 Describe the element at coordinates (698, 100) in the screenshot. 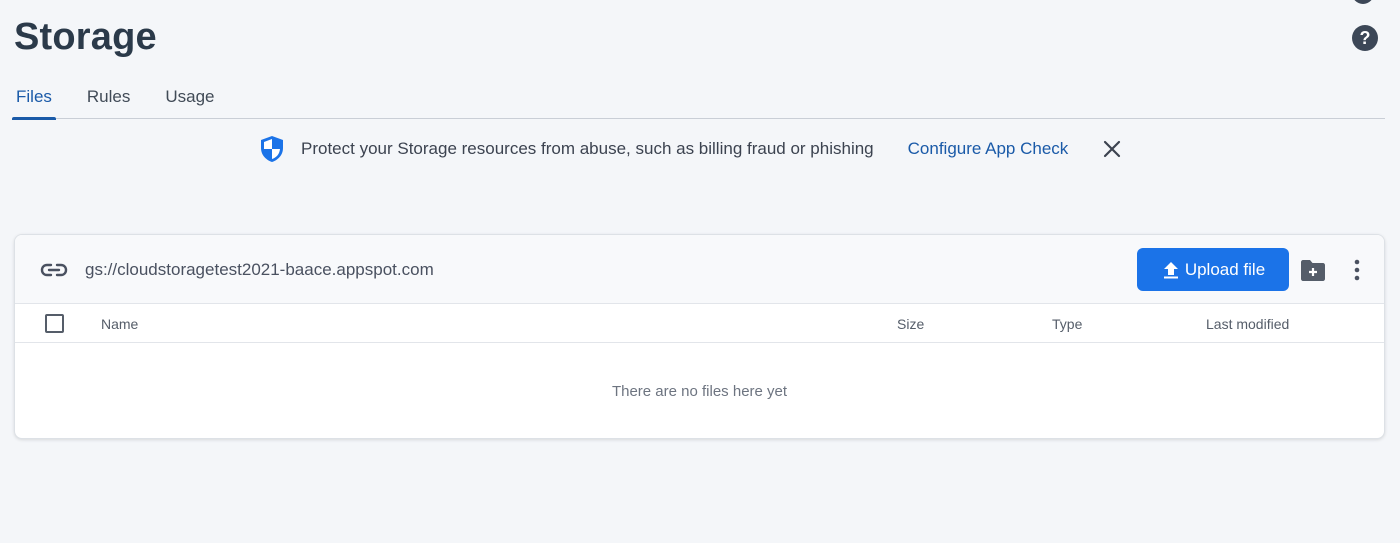

I see `tab-bar: Files Rules Usage` at that location.